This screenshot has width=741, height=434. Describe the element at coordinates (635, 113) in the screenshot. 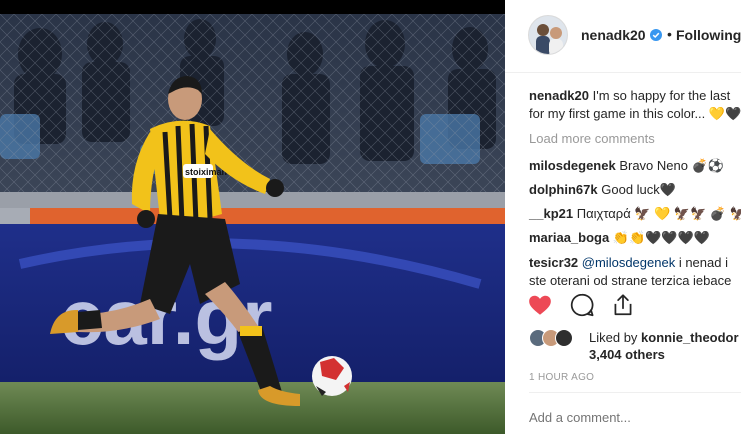

I see `caption-text-line2: for my first game in this color... 💛🖤` at that location.